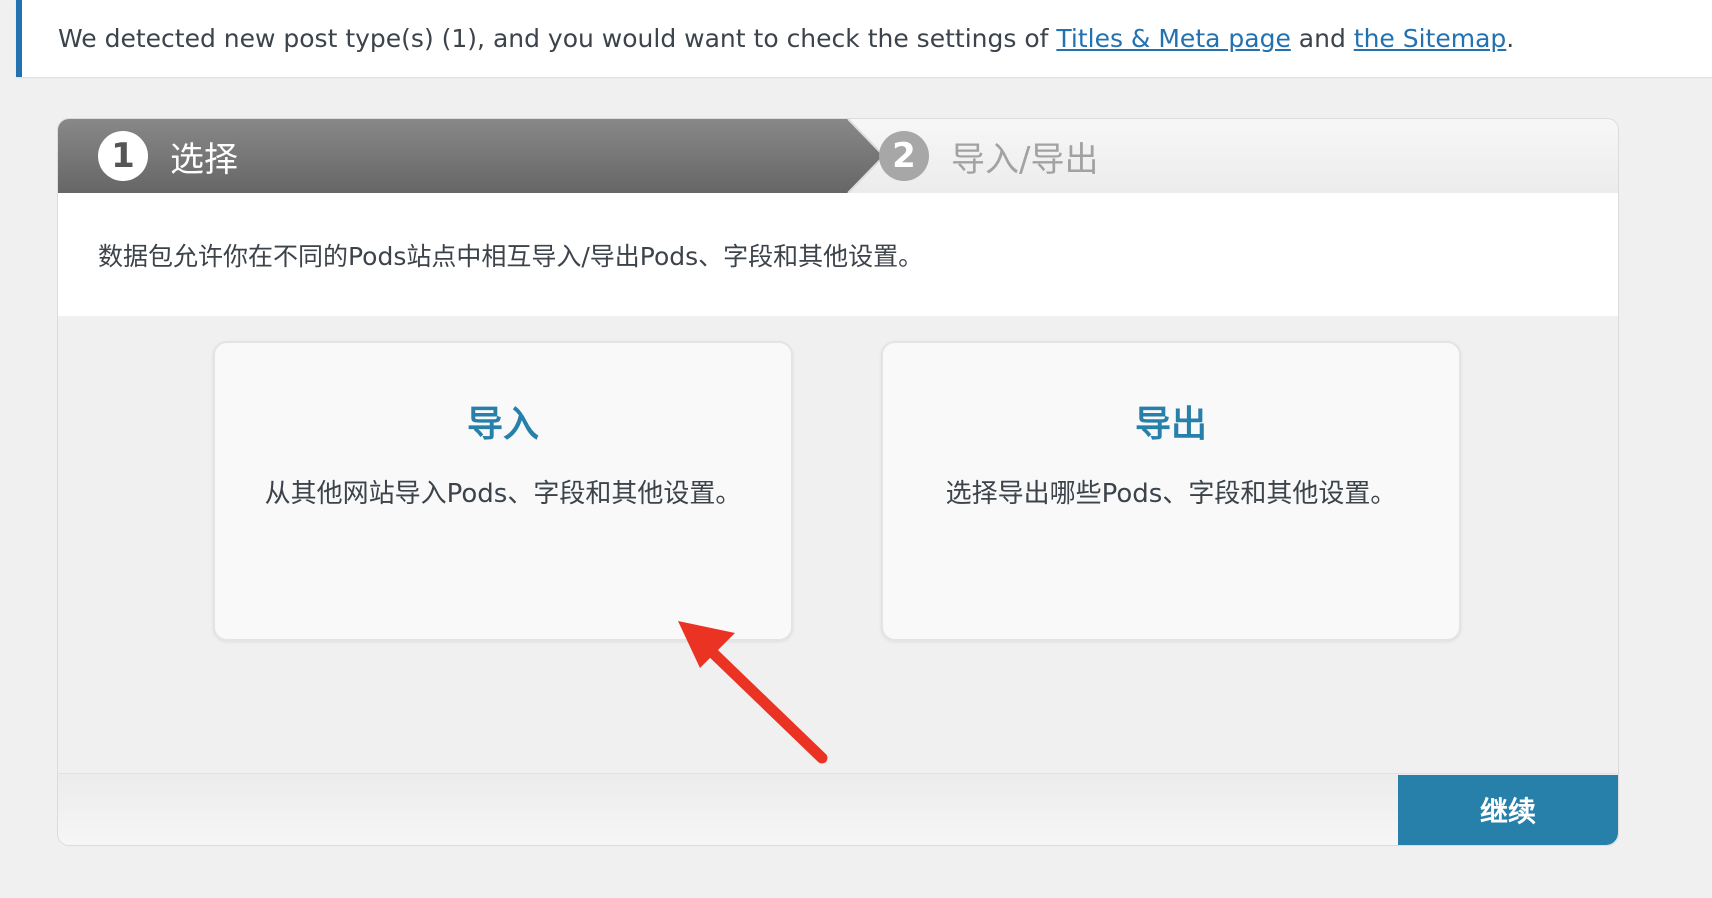  What do you see at coordinates (502, 424) in the screenshot?
I see `import-title: 导入` at bounding box center [502, 424].